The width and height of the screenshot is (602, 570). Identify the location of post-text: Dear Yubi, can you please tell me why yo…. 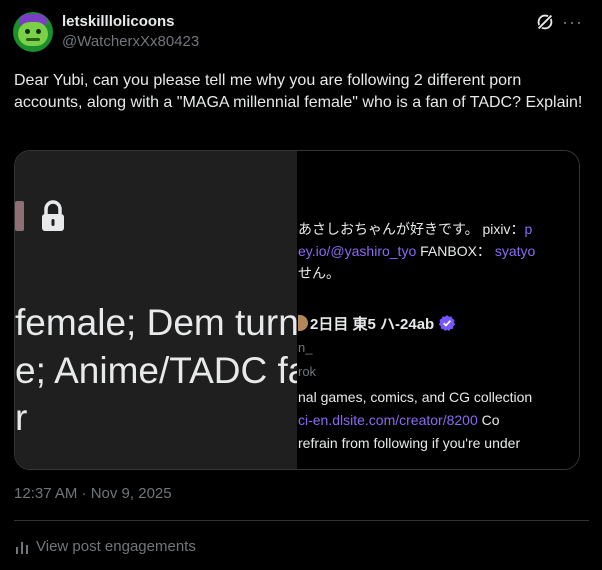
(298, 91).